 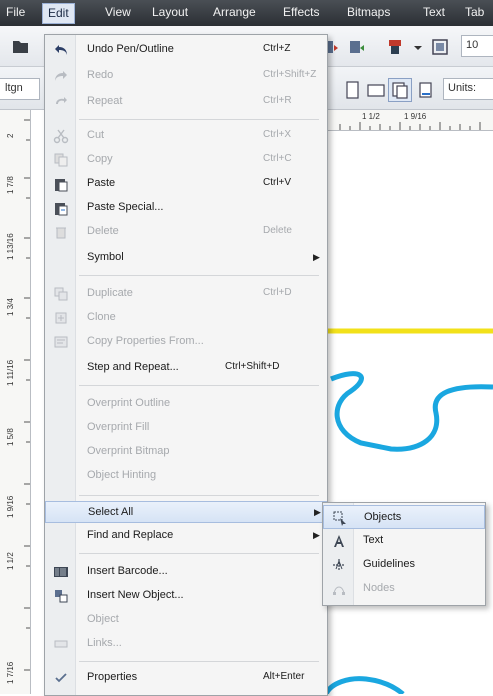 I want to click on copy-properties-icon, so click(x=61, y=342).